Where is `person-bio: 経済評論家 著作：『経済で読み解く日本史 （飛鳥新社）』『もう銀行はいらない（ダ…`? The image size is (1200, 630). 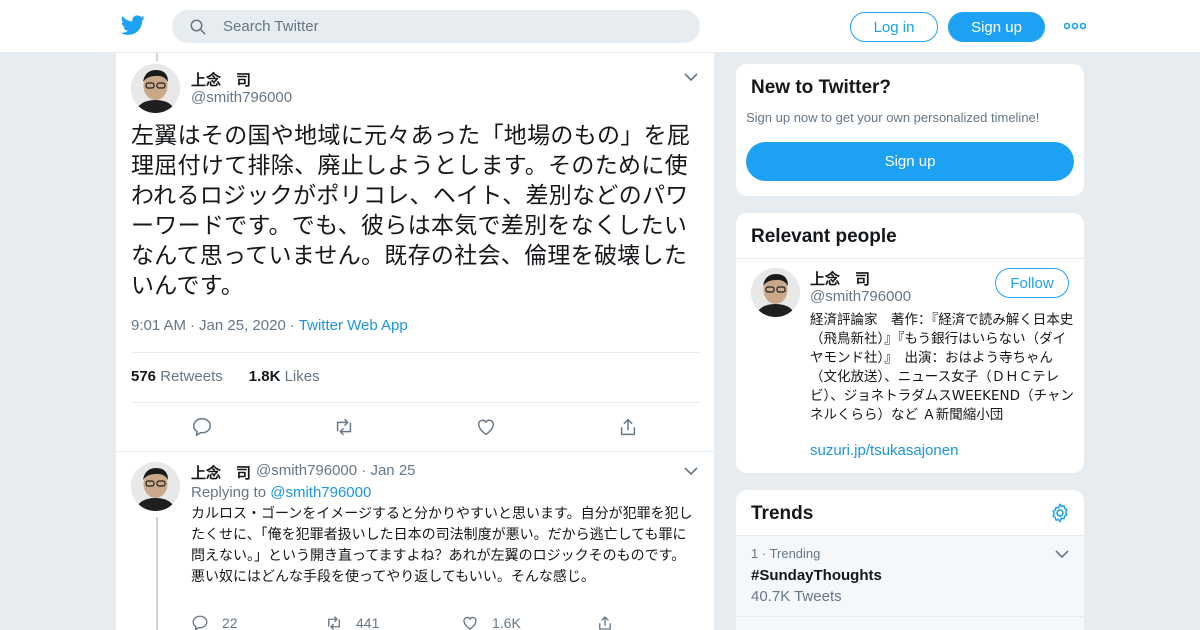 person-bio: 経済評論家 著作：『経済で読み解く日本史 （飛鳥新社）』『もう銀行はいらない（ダ… is located at coordinates (942, 367).